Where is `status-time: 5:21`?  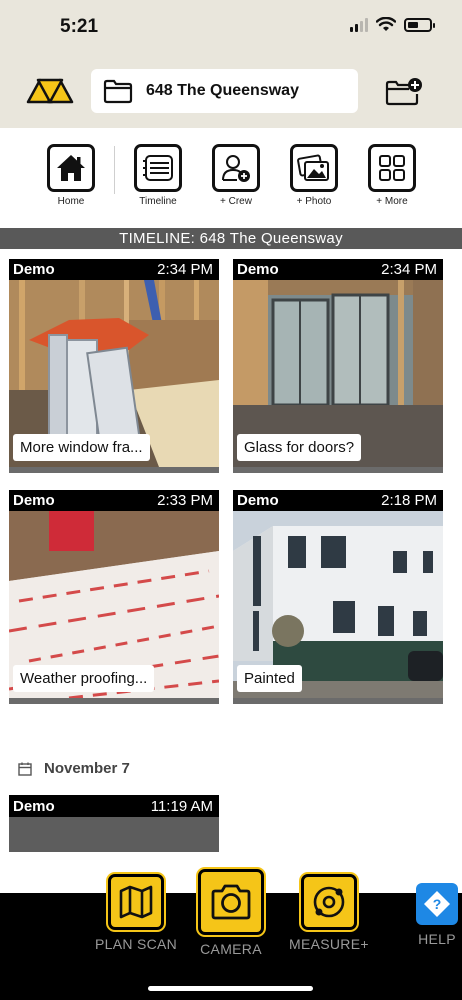
status-time: 5:21 is located at coordinates (79, 26).